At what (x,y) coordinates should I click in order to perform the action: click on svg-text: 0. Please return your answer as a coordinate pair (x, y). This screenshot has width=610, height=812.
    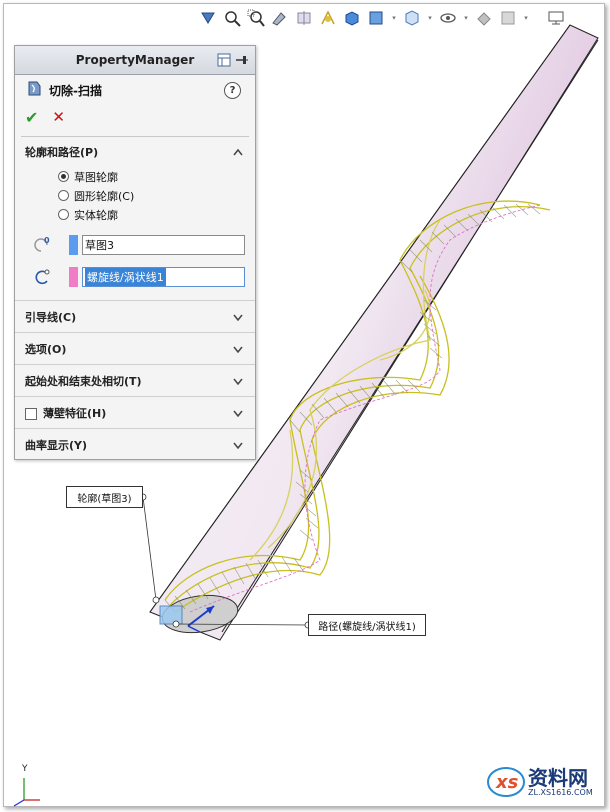
    Looking at the image, I should click on (47, 240).